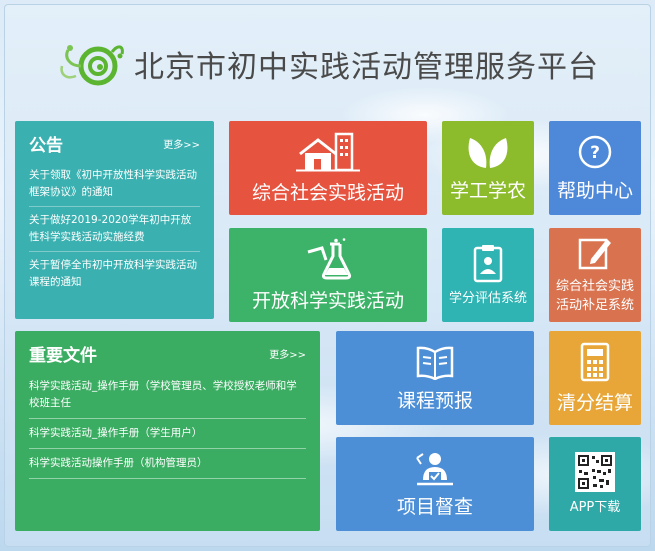 The image size is (655, 551). What do you see at coordinates (167, 464) in the screenshot?
I see `document-item: 科学实践活动操作手册（机构管理员）` at bounding box center [167, 464].